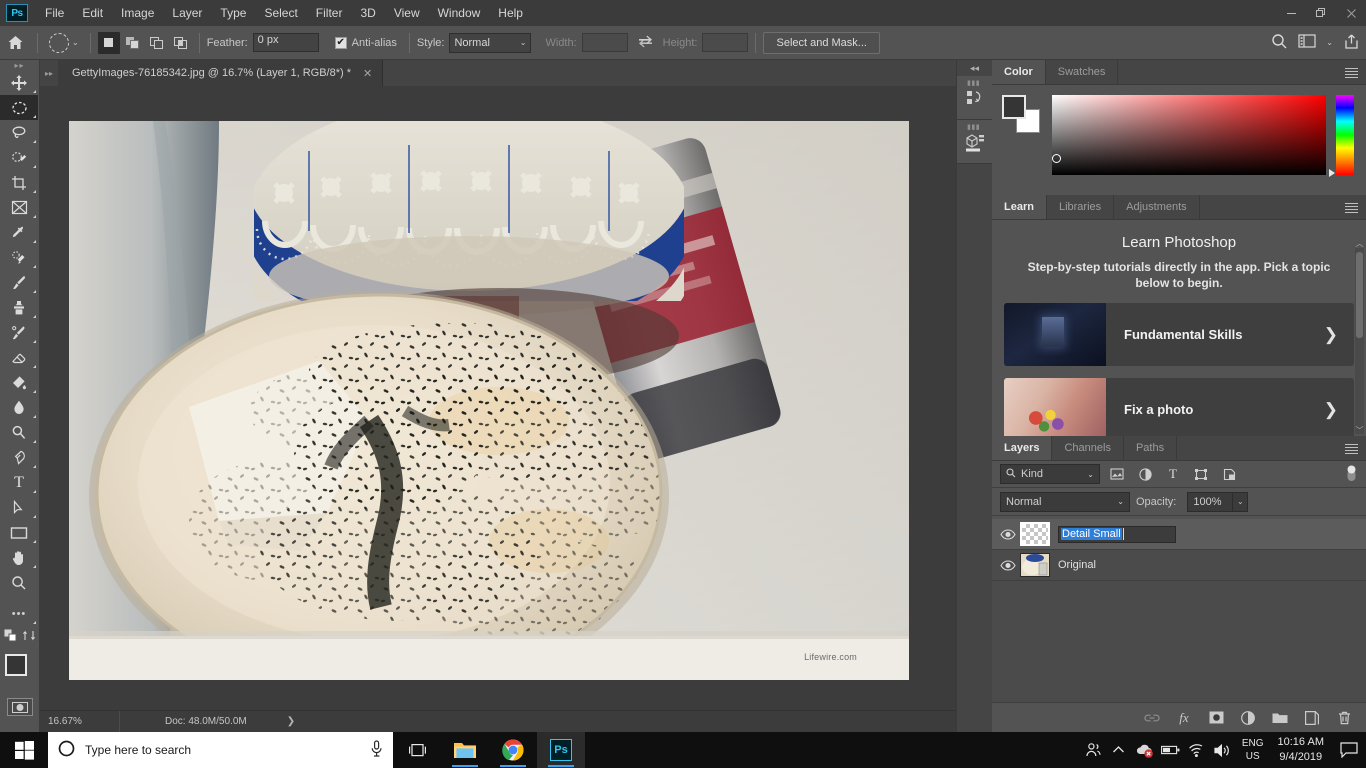 The height and width of the screenshot is (768, 1366). I want to click on task-view-icon, so click(417, 750).